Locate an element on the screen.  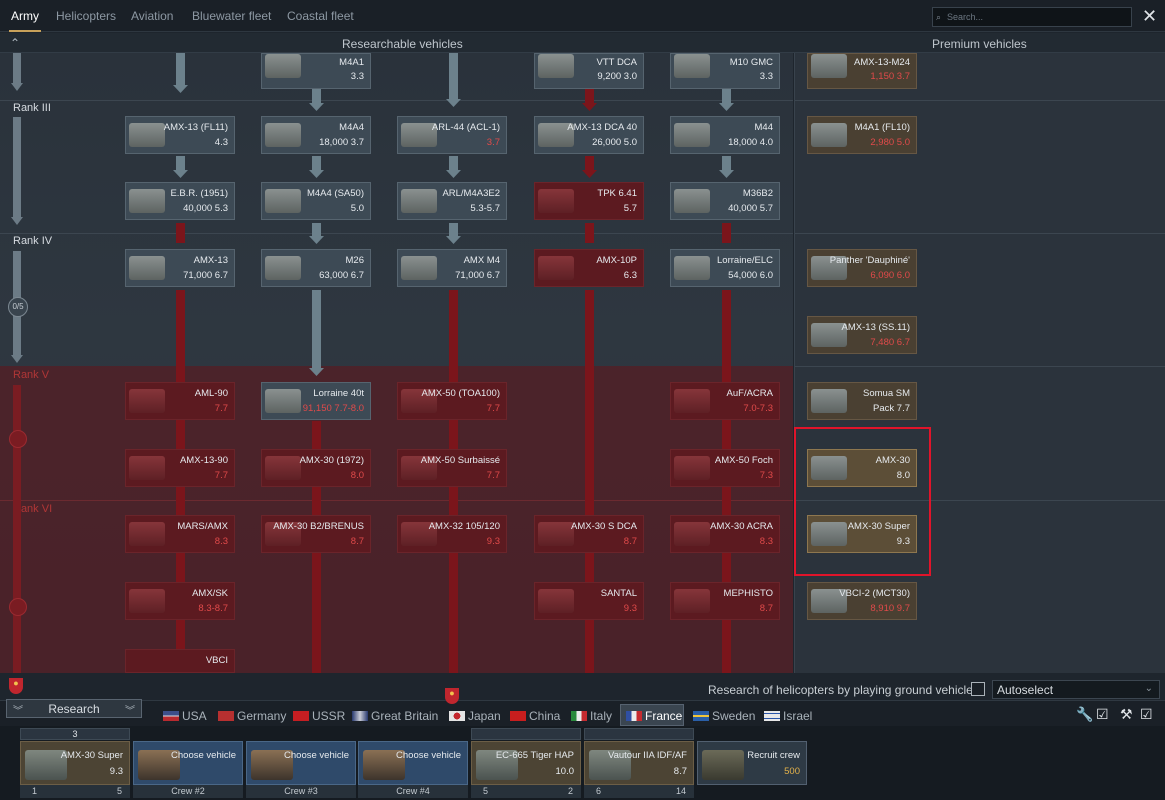
vehicle-card-amx-32-105-120: AMX-32 105/120 9.3 is located at coordinates (452, 534).